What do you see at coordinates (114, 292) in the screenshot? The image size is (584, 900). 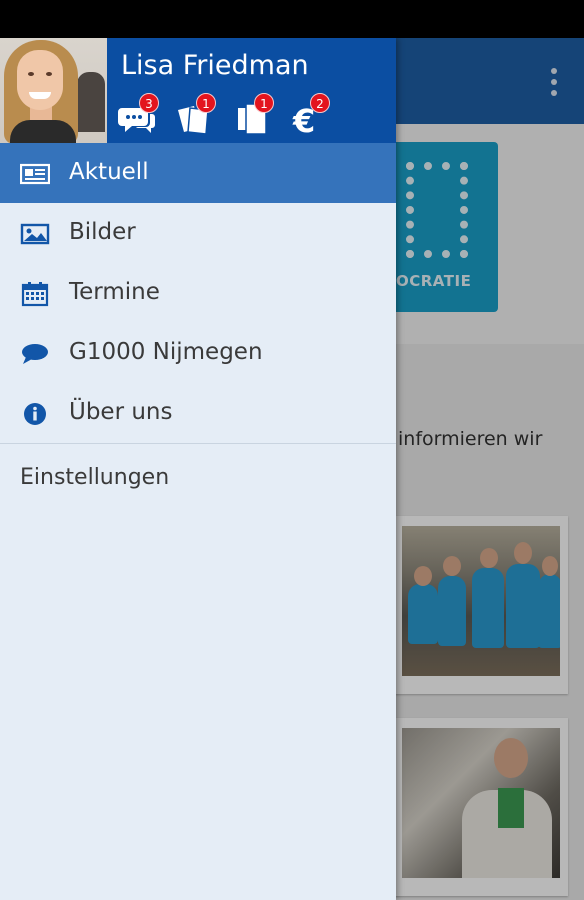 I see `menu-item-label: Termine` at bounding box center [114, 292].